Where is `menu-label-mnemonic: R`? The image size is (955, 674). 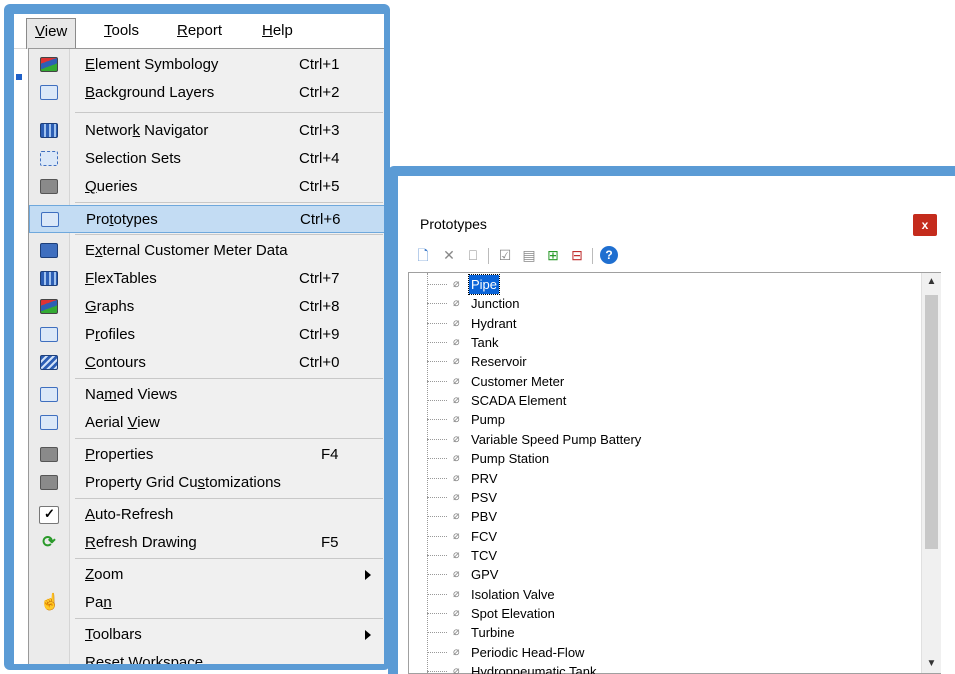 menu-label-mnemonic: R is located at coordinates (182, 30).